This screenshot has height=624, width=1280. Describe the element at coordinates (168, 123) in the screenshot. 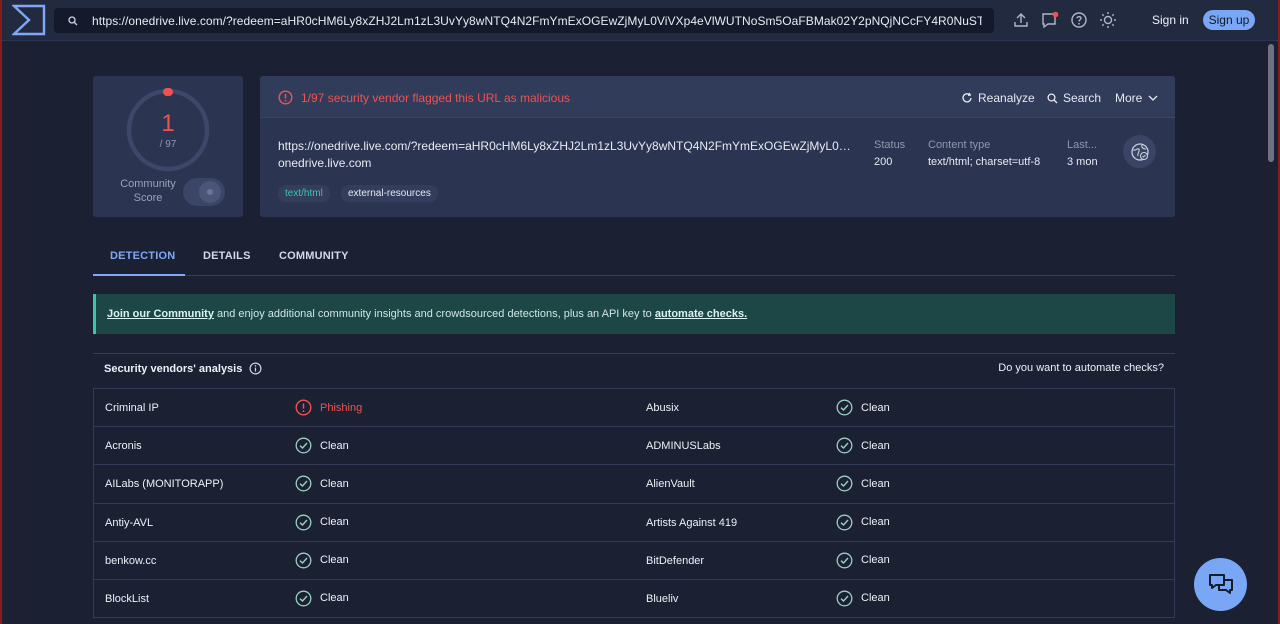

I see `detection-count: 1` at that location.